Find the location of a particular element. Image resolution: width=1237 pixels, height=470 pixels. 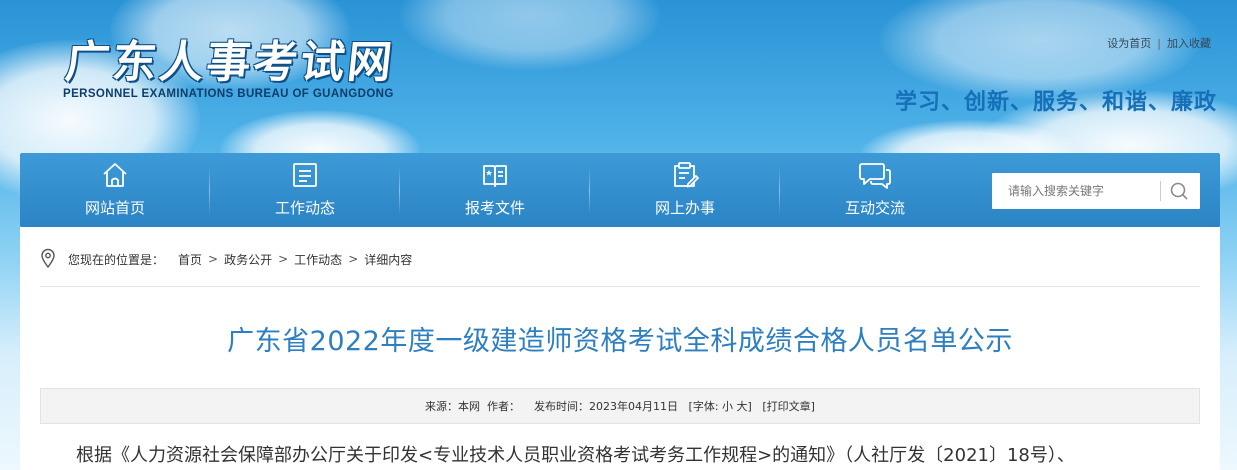

nav-item-interaction: 互动交流 is located at coordinates (875, 190).